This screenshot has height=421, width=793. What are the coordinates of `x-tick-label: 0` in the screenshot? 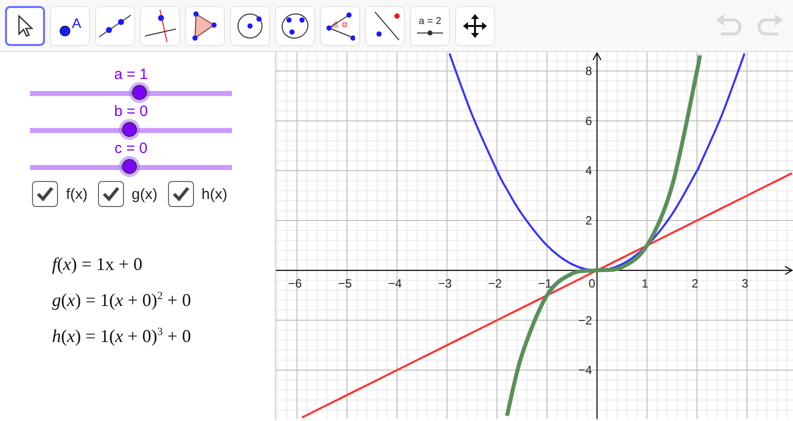 It's located at (592, 283).